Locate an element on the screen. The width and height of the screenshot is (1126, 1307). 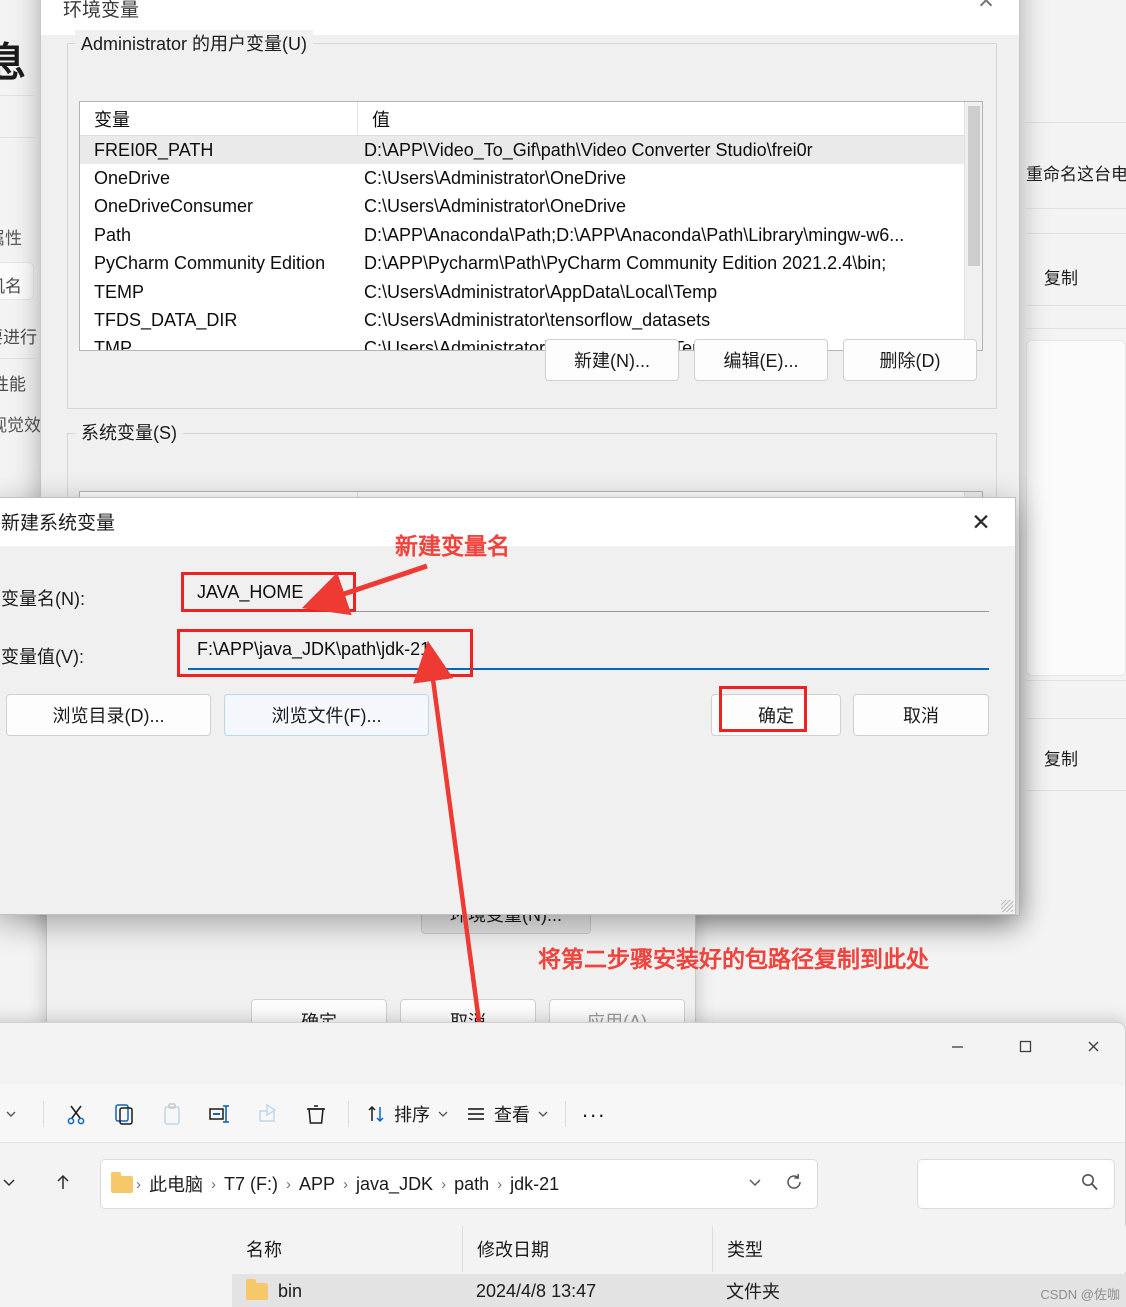
breadcrumb-item-4: path is located at coordinates (471, 1184).